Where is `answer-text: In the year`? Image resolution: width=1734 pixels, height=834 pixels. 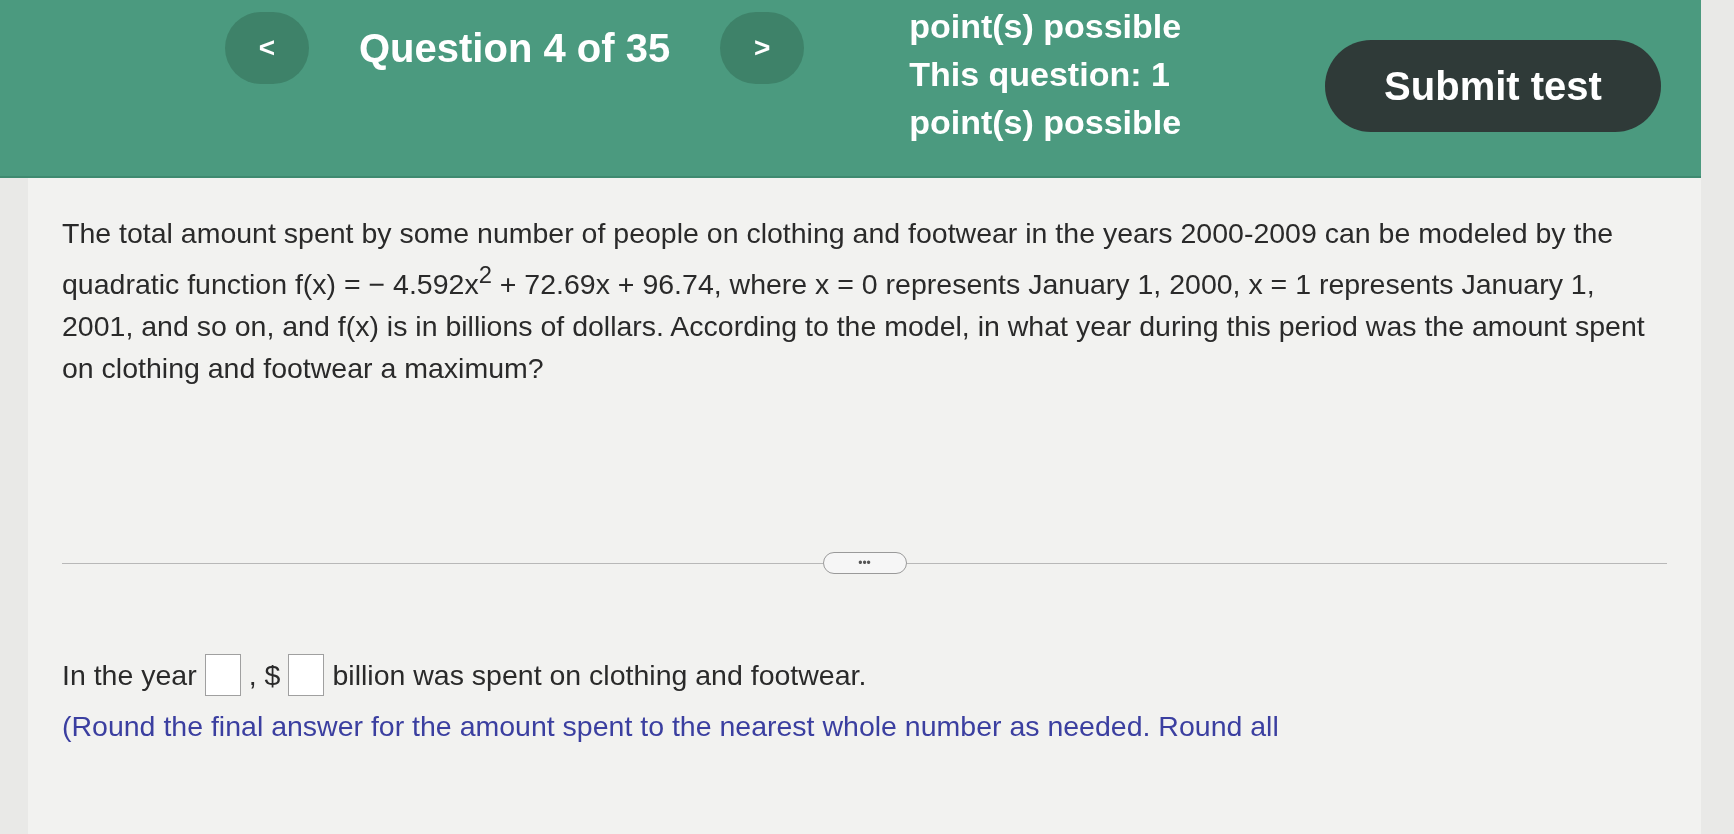
answer-text: In the year is located at coordinates (129, 675).